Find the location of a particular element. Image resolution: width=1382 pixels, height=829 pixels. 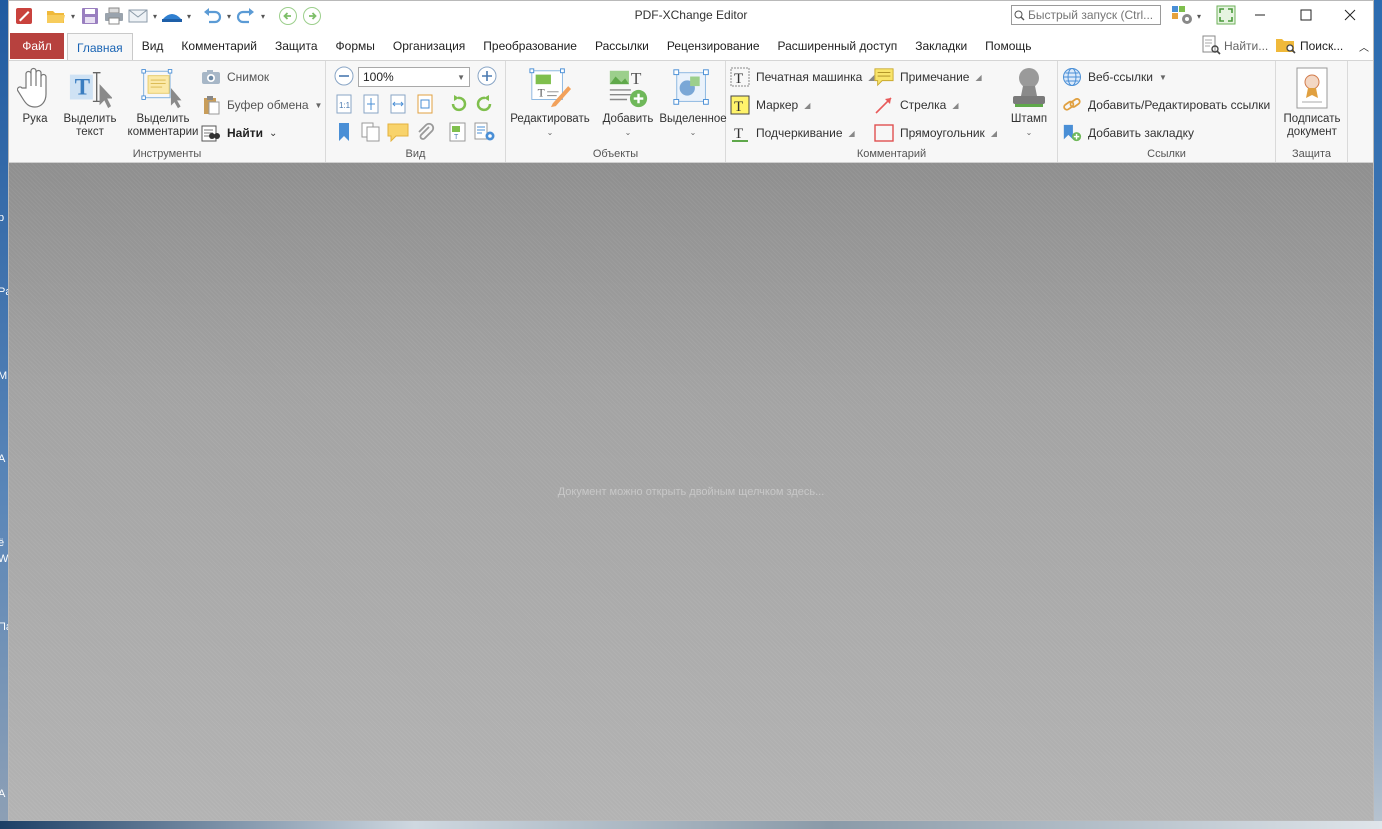

chevron-down-icon: ▼ is located at coordinates (318, 105).